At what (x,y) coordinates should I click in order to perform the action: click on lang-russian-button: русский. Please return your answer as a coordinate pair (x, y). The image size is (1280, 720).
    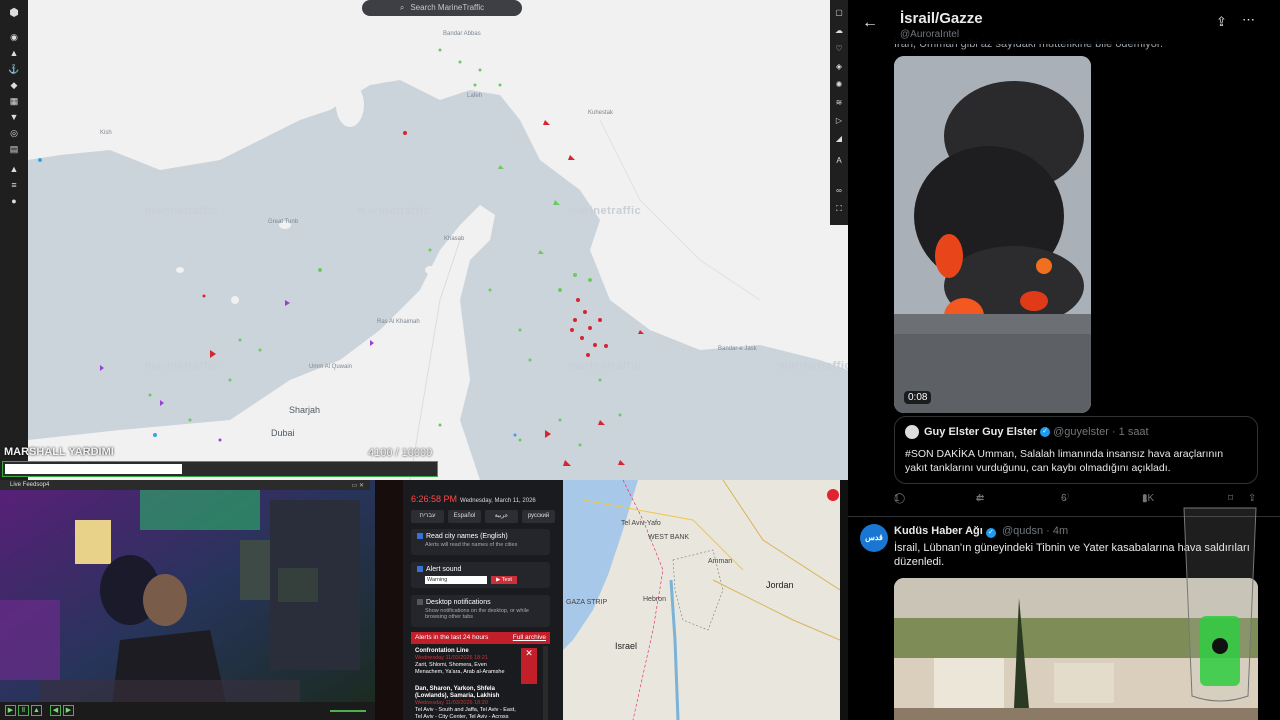
    Looking at the image, I should click on (538, 516).